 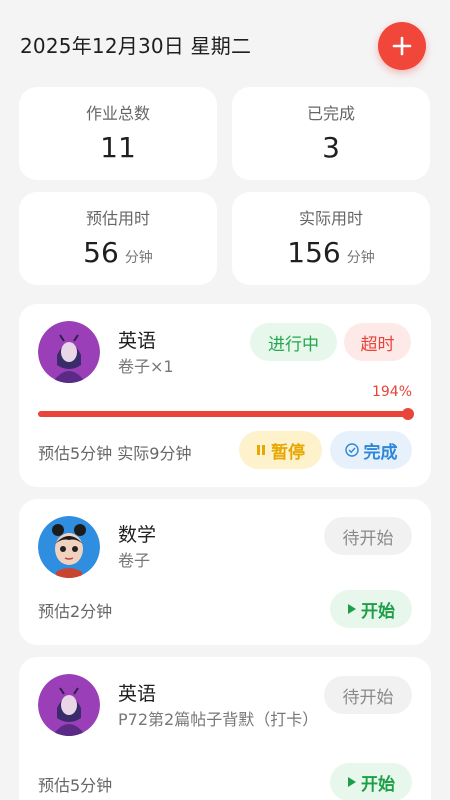 I want to click on stat-completed: 已完成 3, so click(x=331, y=133).